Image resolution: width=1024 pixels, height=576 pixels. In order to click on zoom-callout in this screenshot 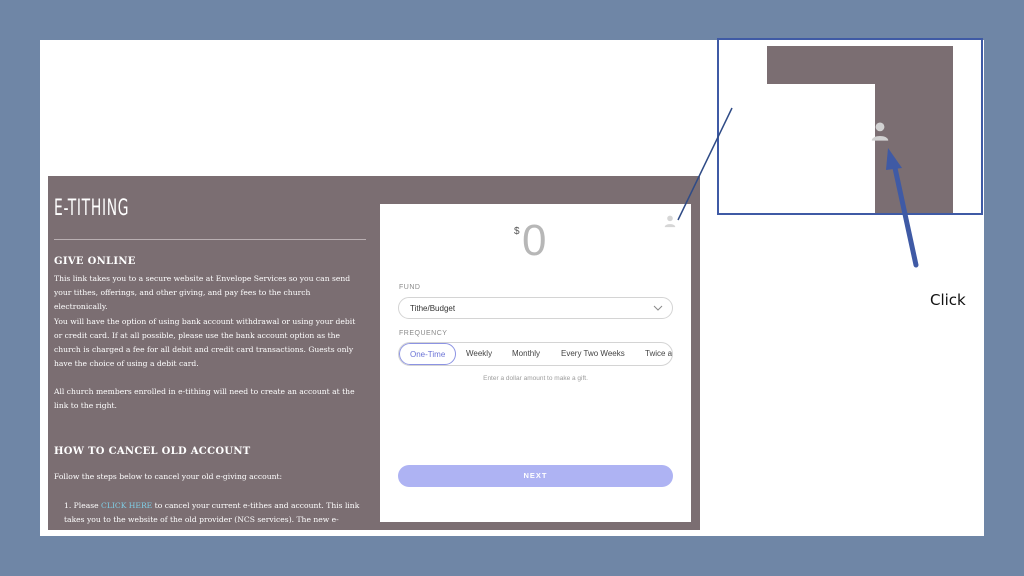, I will do `click(850, 126)`.